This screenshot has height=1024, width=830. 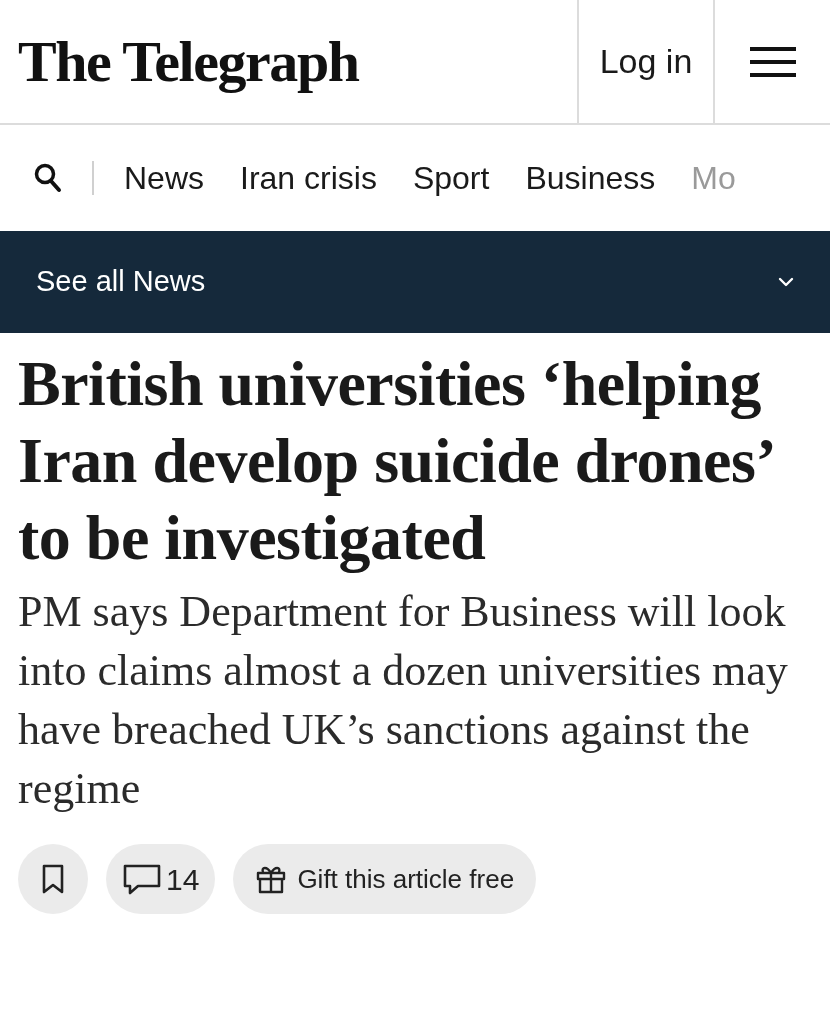 I want to click on menu-icon, so click(x=772, y=61).